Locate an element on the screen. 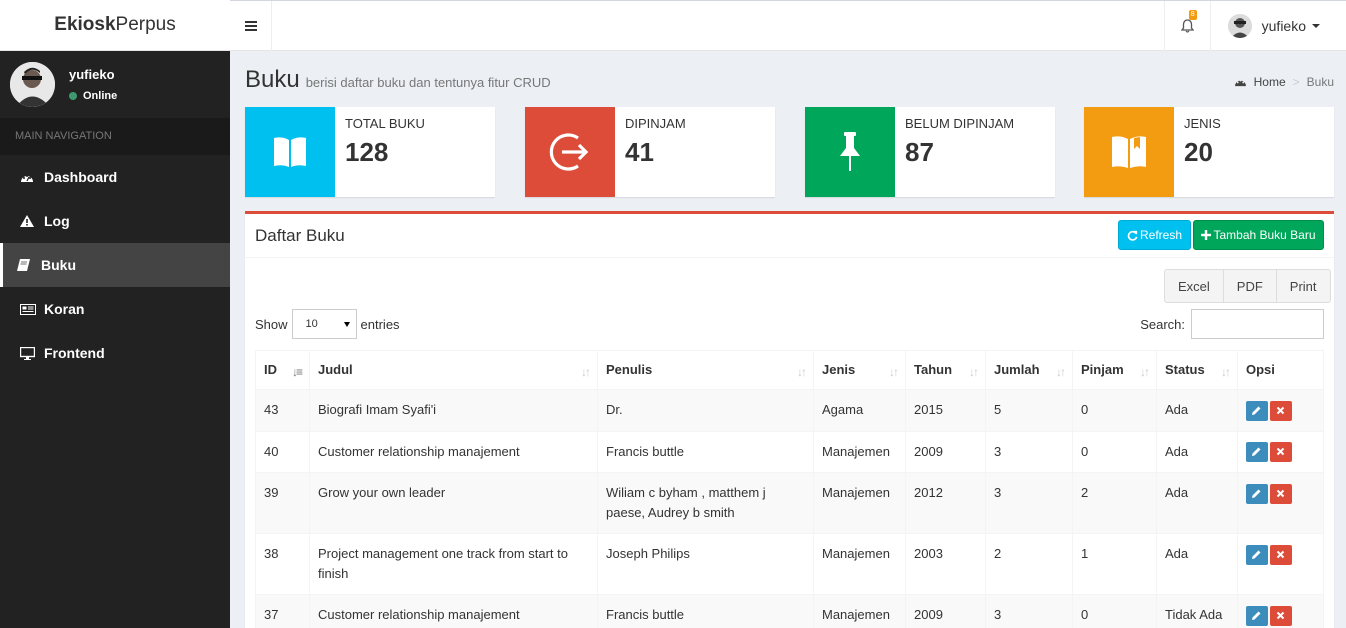  column-header-pinjam: Pinjam ↓↑ is located at coordinates (1114, 370).